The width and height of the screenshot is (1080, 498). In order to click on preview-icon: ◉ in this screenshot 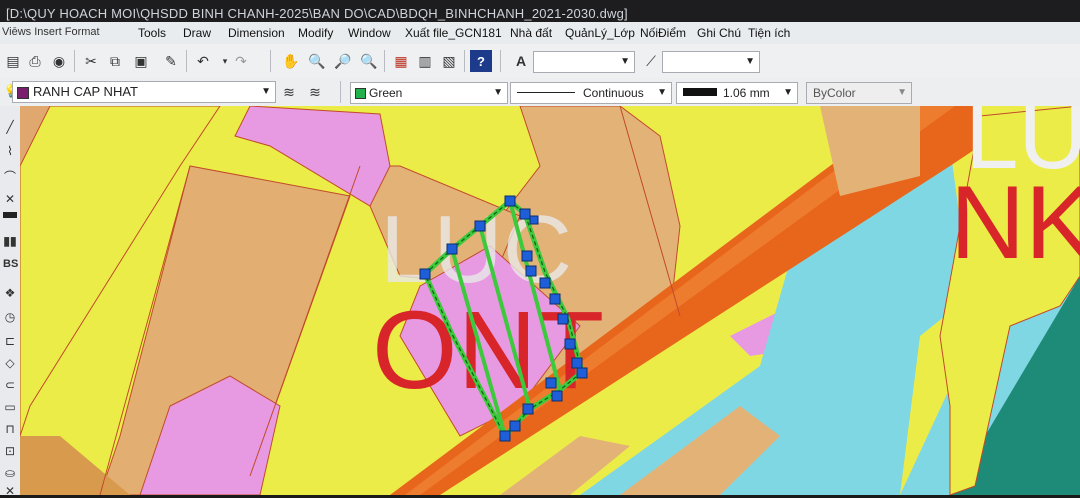, I will do `click(59, 61)`.